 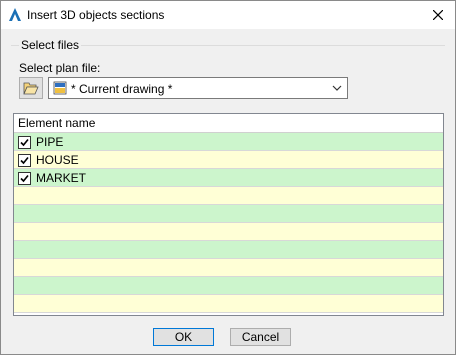 I want to click on row-label: HOUSE, so click(x=57, y=160).